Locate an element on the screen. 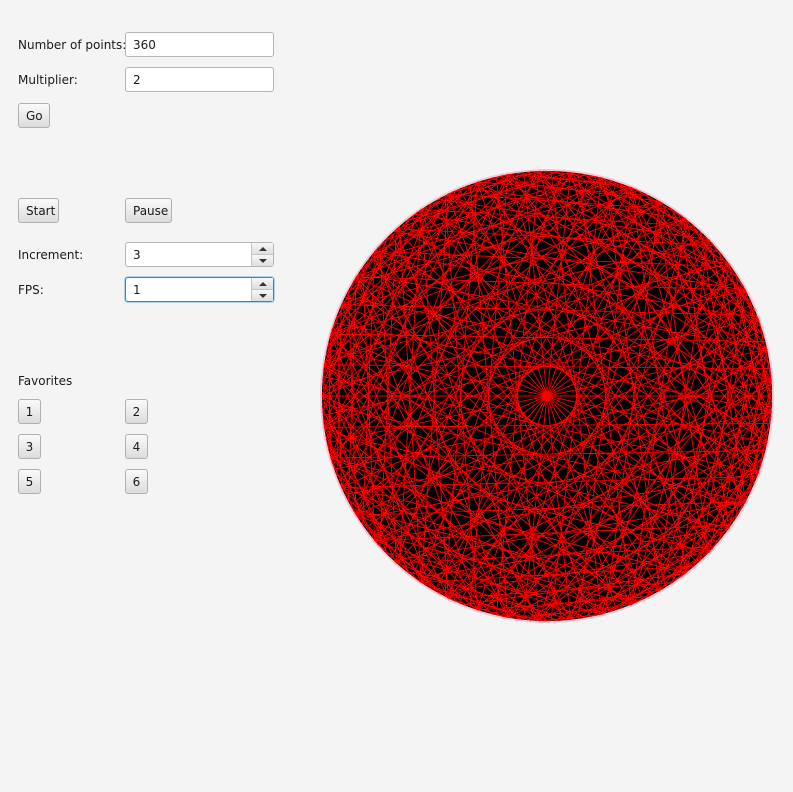 The height and width of the screenshot is (792, 793). fps-spinner is located at coordinates (199, 289).